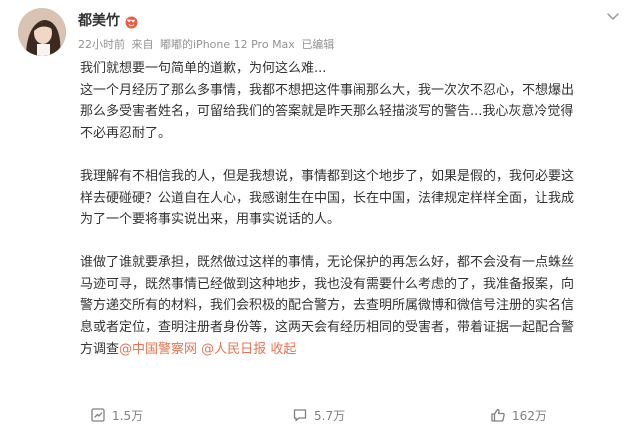 The height and width of the screenshot is (435, 635). Describe the element at coordinates (327, 90) in the screenshot. I see `text-line: 这一个月经历了那么多事情，我都不想把这件事闹那么大，我一次次不忍心，不想爆出` at that location.